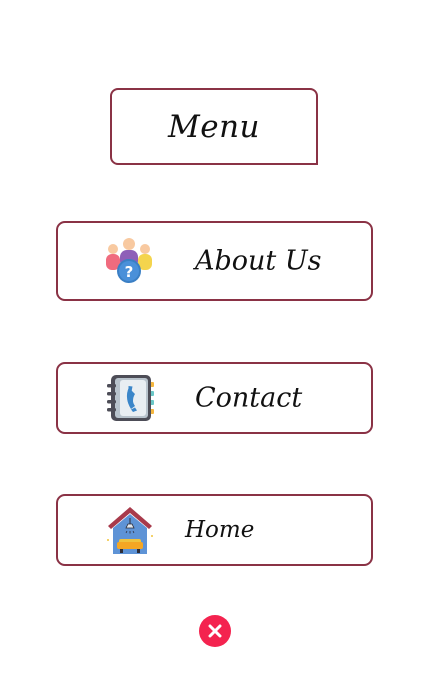  I want to click on menu-item-about-us: ? About Us, so click(214, 261).